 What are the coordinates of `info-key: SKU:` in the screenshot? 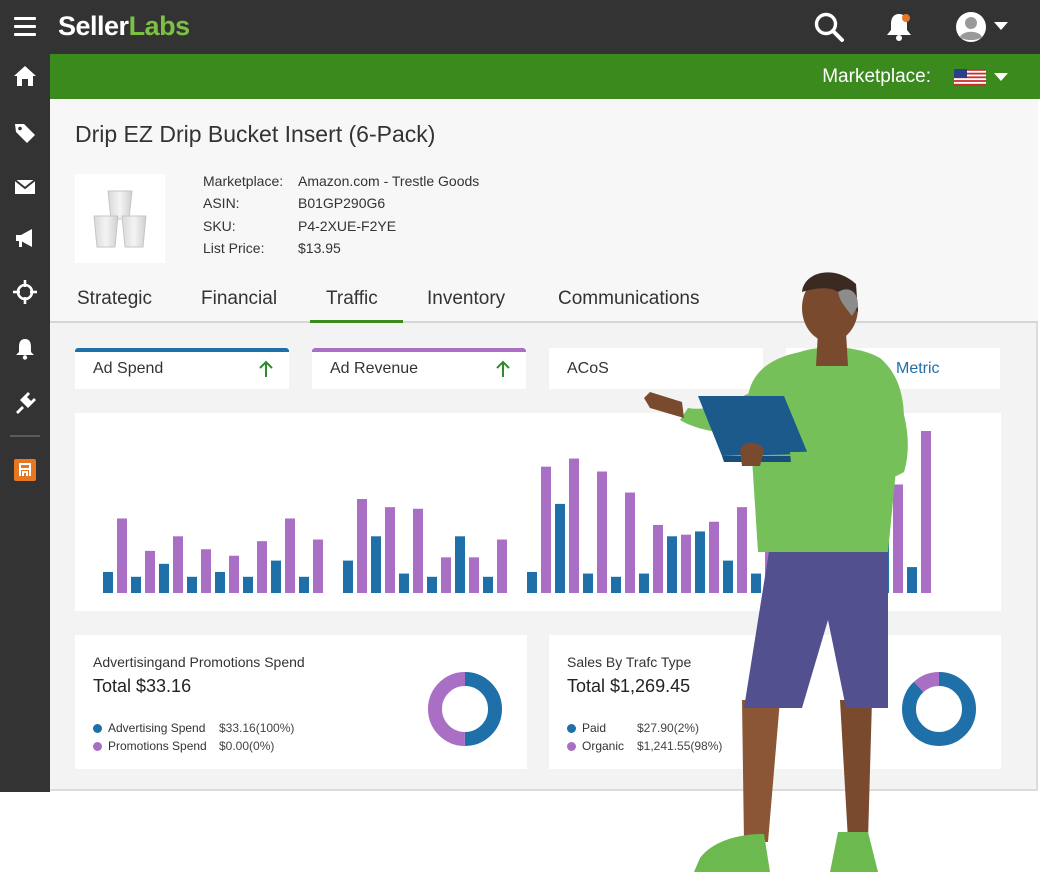 It's located at (219, 226).